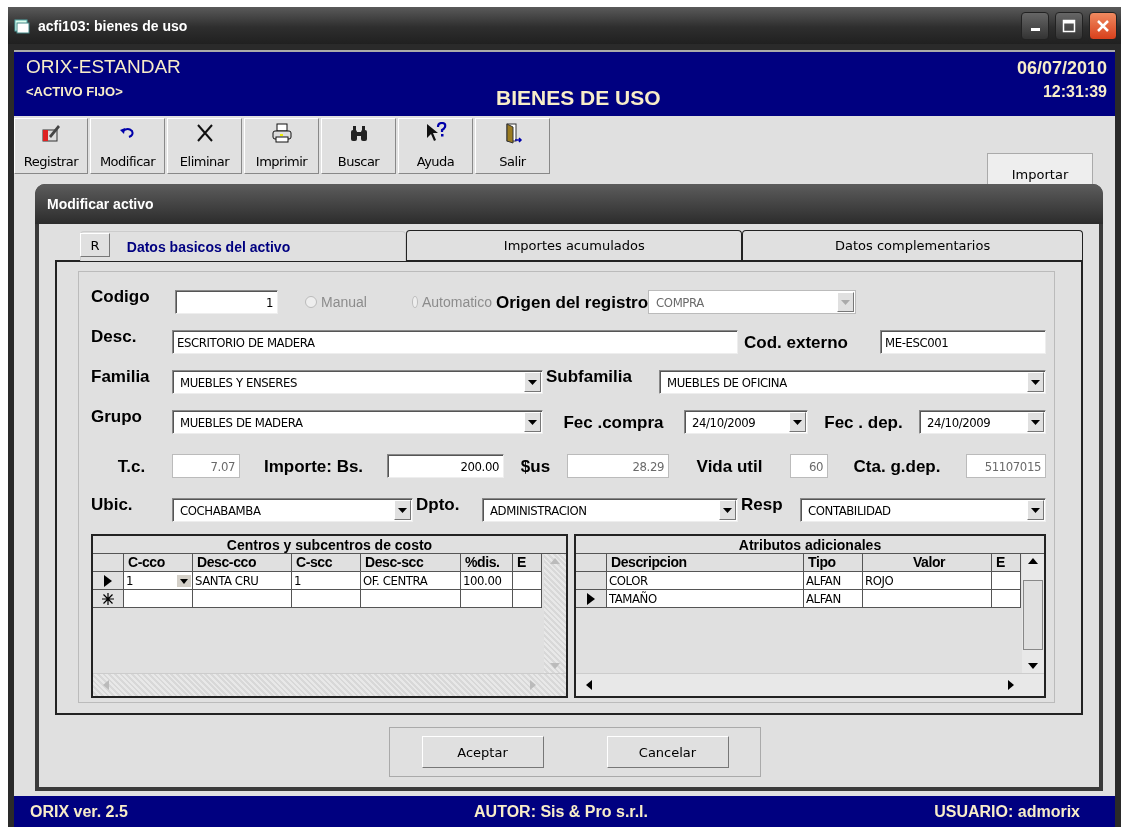  I want to click on dropdown-field: COCHABAMBA, so click(292, 510).